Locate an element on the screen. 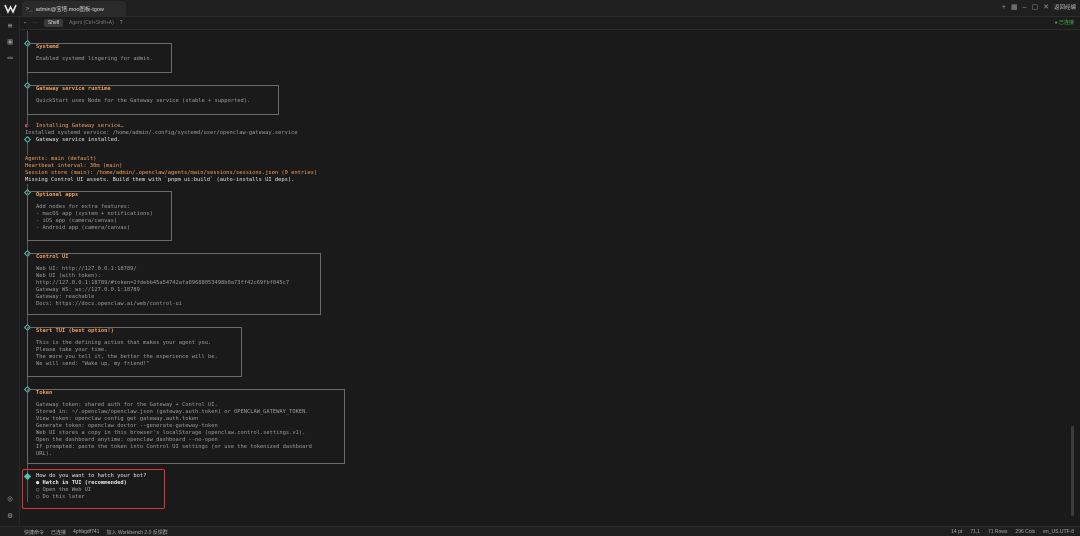 This screenshot has width=1080, height=536. encoding: en_US.UTF-8 is located at coordinates (1058, 532).